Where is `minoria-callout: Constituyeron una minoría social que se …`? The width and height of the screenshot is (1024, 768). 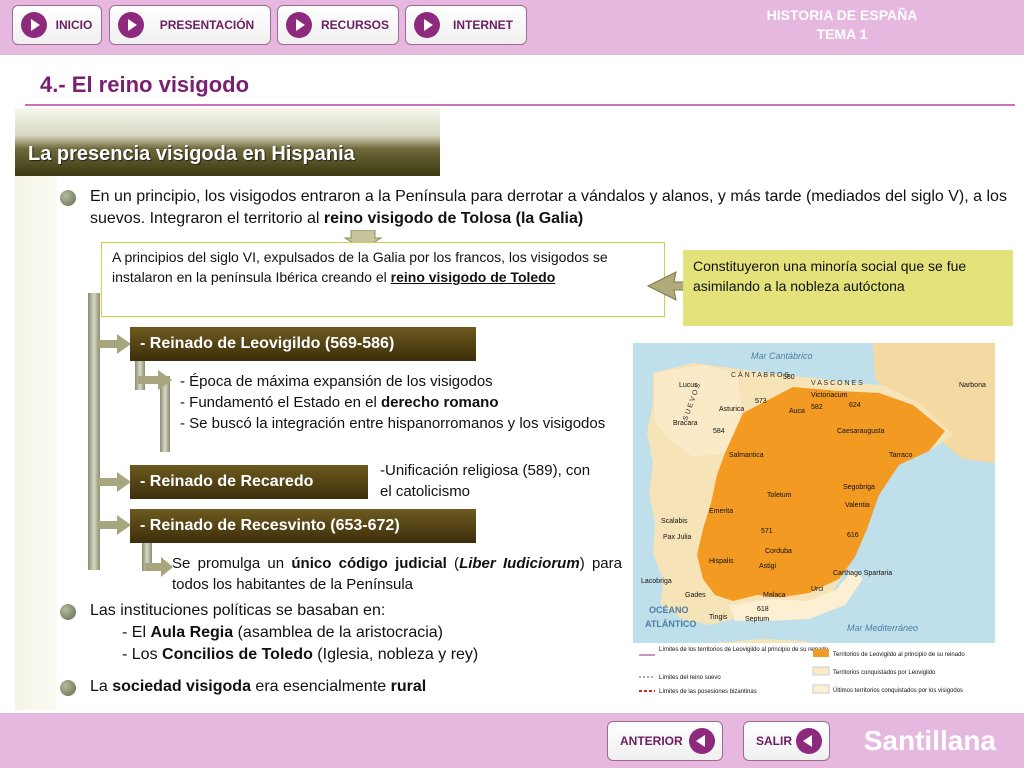 minoria-callout: Constituyeron una minoría social que se … is located at coordinates (848, 288).